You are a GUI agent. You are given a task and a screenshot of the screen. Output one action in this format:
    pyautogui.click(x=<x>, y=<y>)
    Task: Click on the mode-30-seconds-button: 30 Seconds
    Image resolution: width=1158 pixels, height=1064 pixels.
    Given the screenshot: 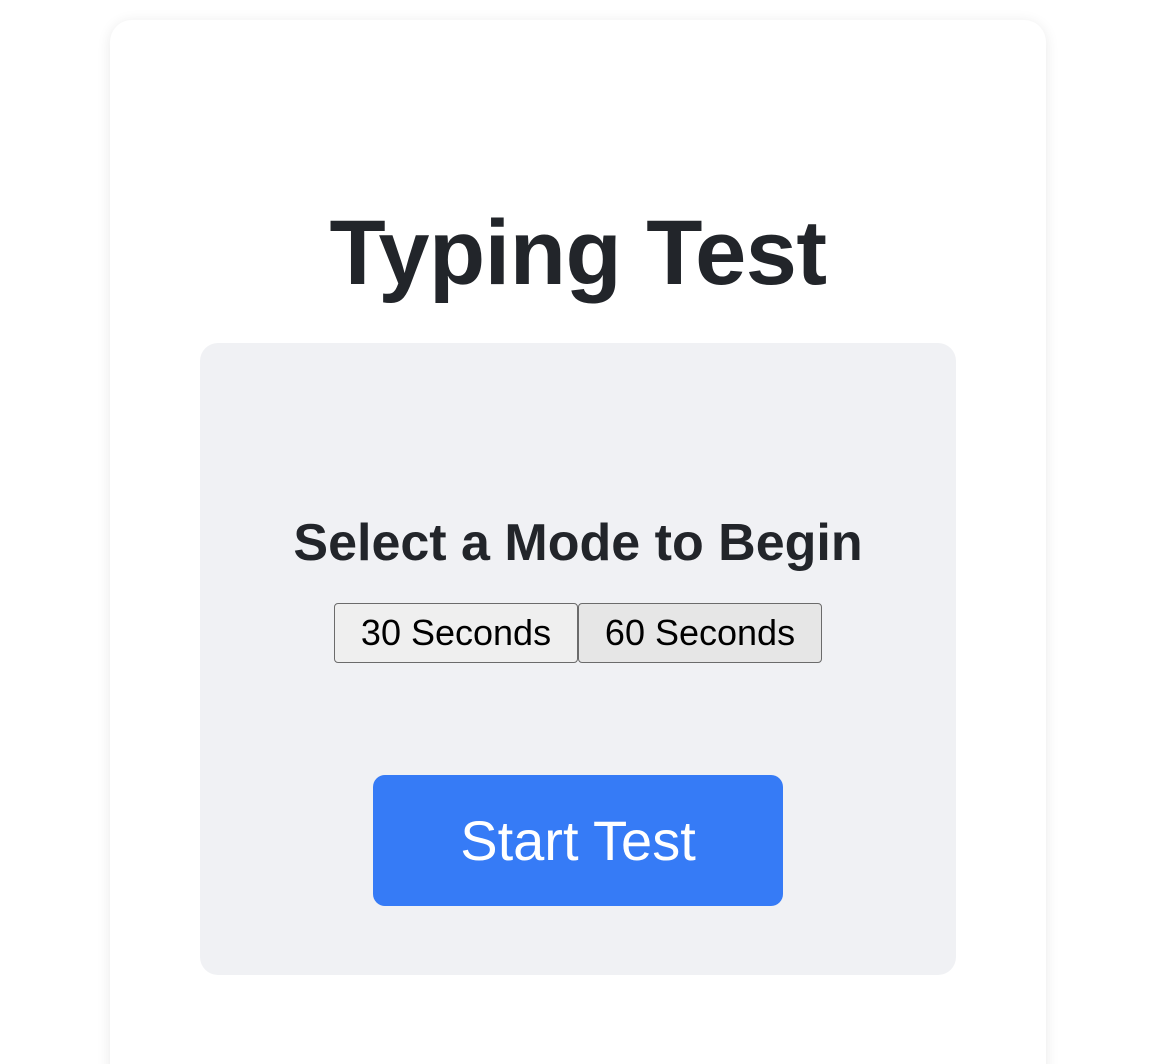 What is the action you would take?
    pyautogui.click(x=456, y=633)
    